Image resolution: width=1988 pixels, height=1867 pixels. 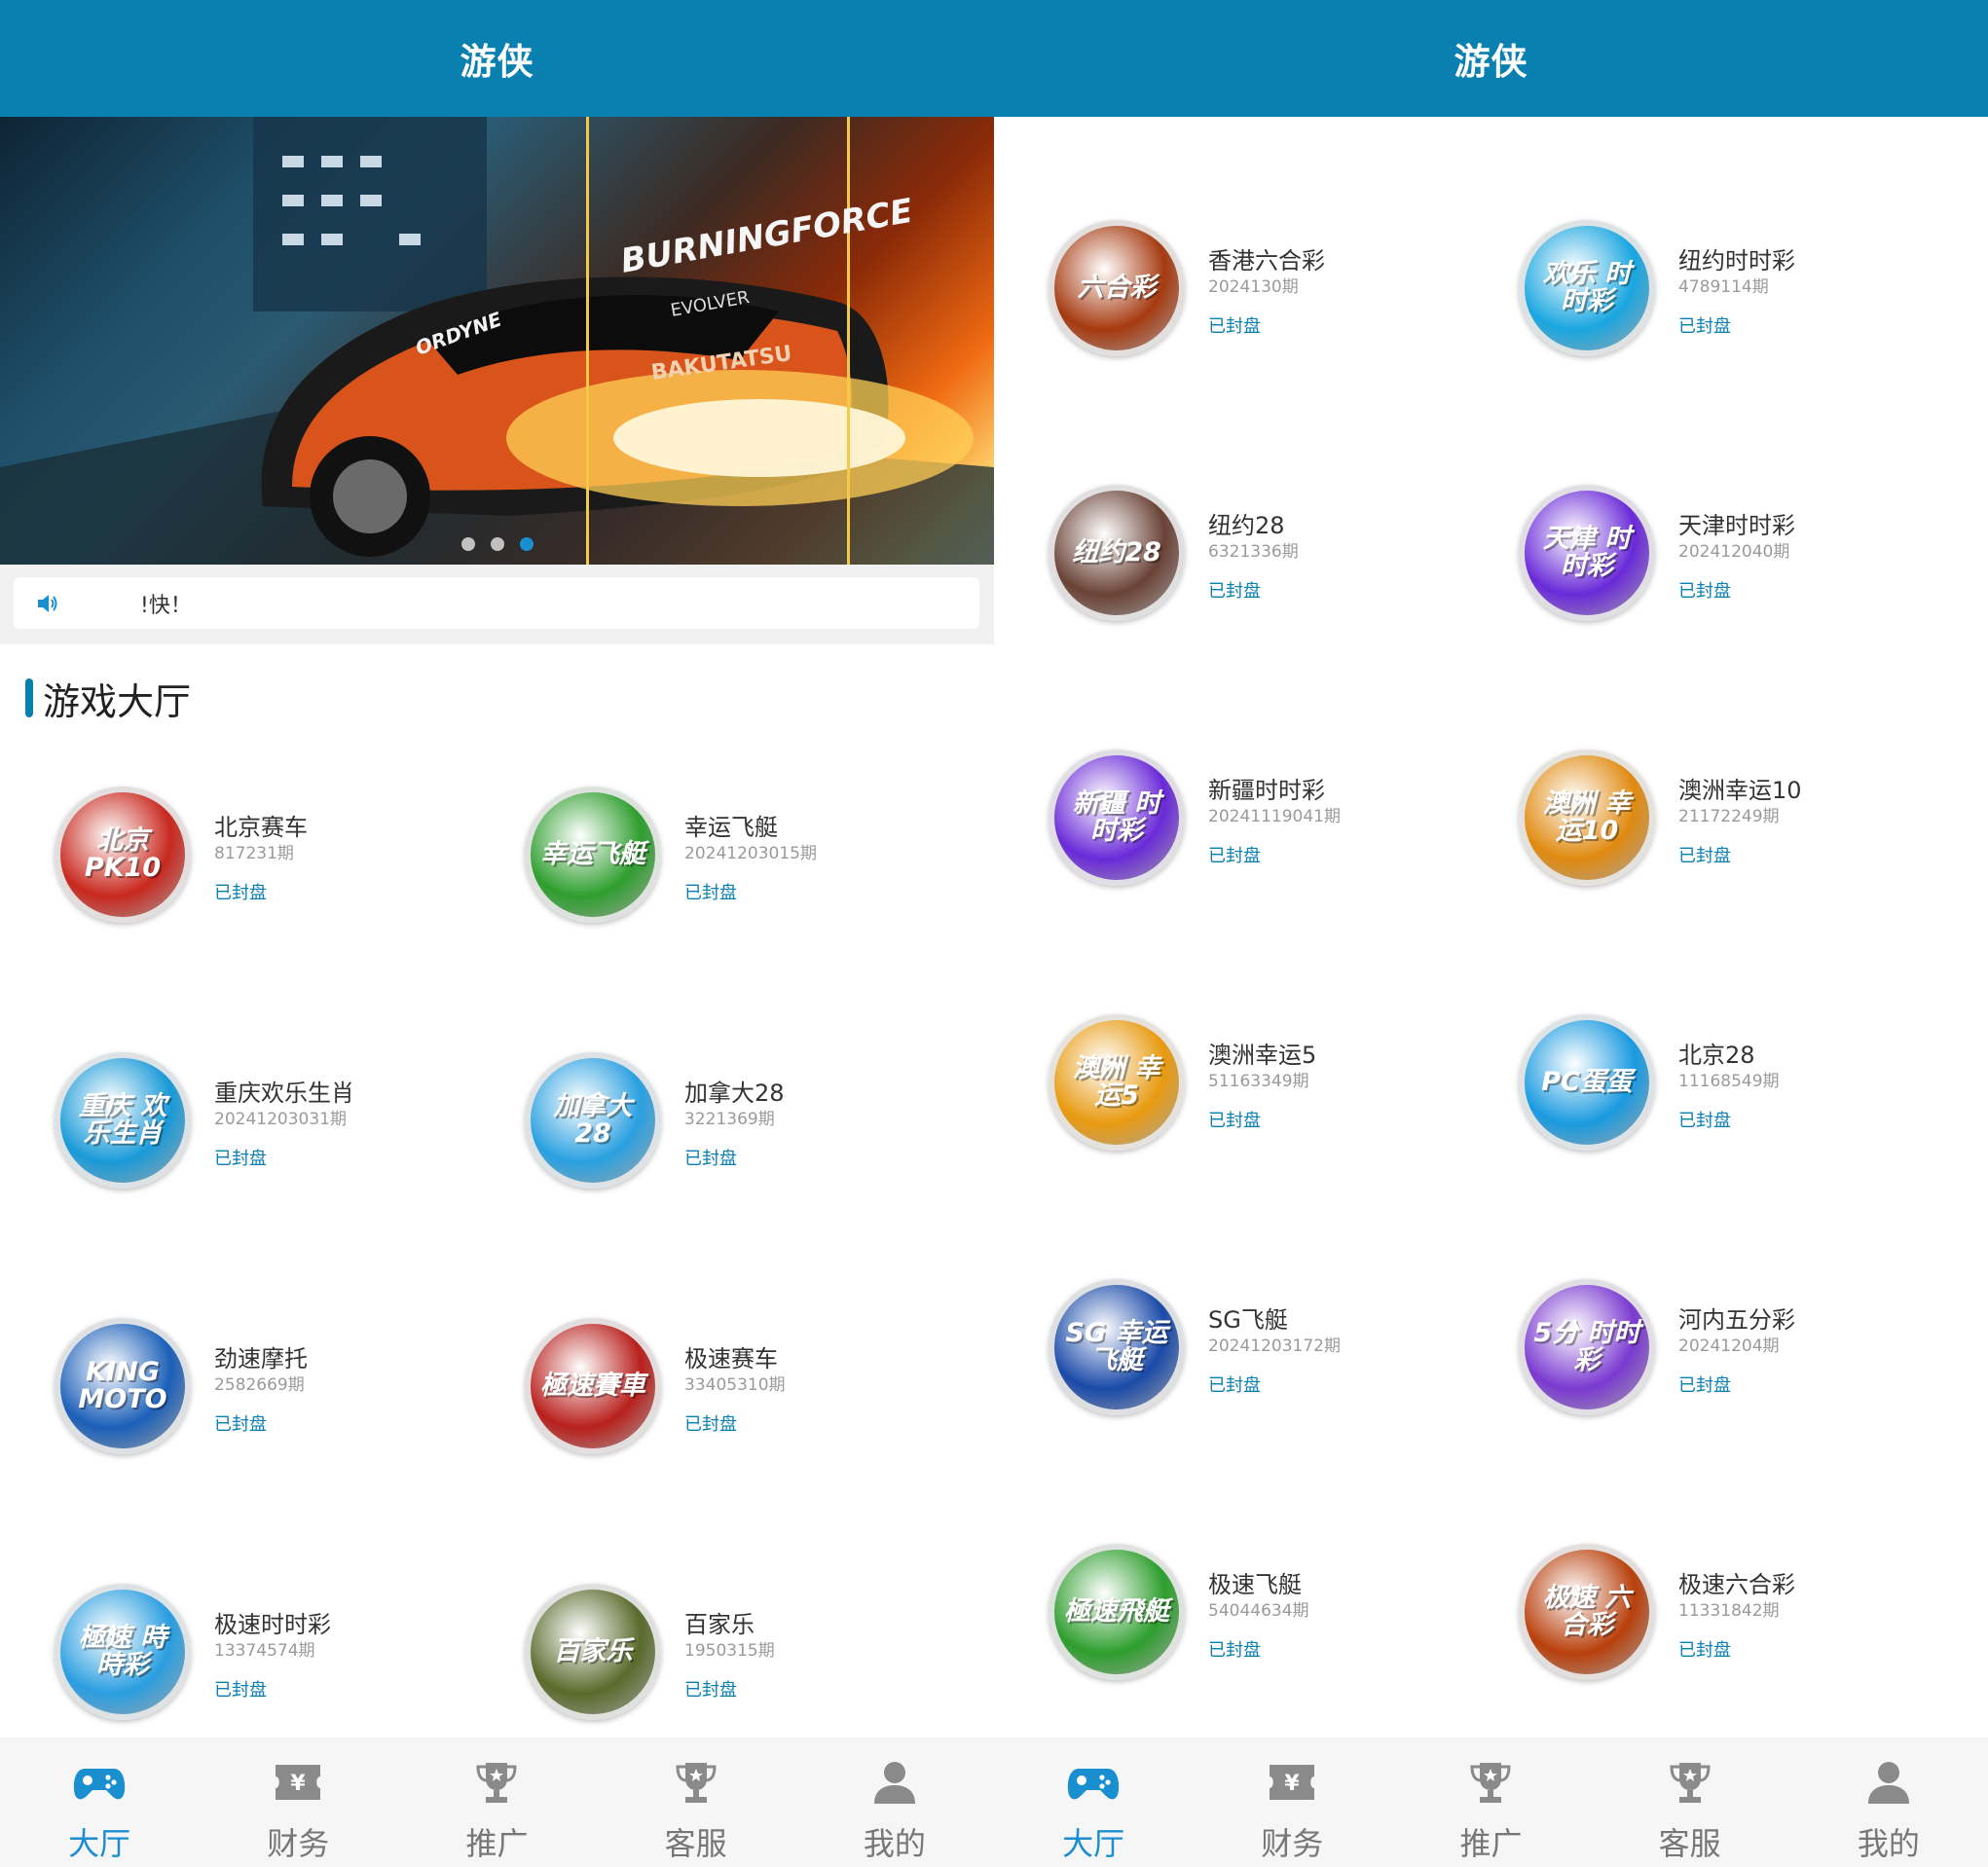 What do you see at coordinates (1716, 1055) in the screenshot?
I see `game-name: 北京28` at bounding box center [1716, 1055].